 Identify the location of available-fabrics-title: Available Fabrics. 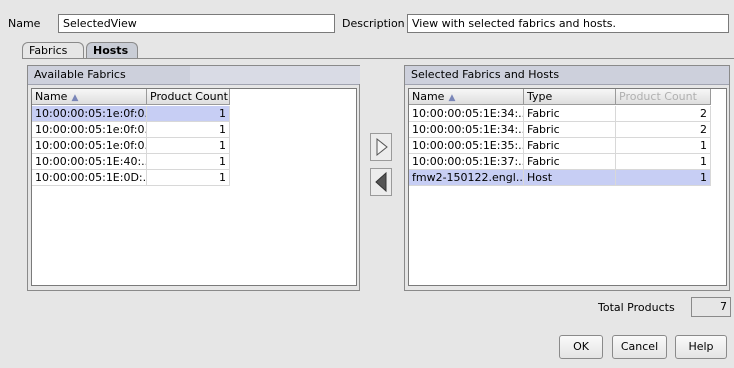
(80, 74).